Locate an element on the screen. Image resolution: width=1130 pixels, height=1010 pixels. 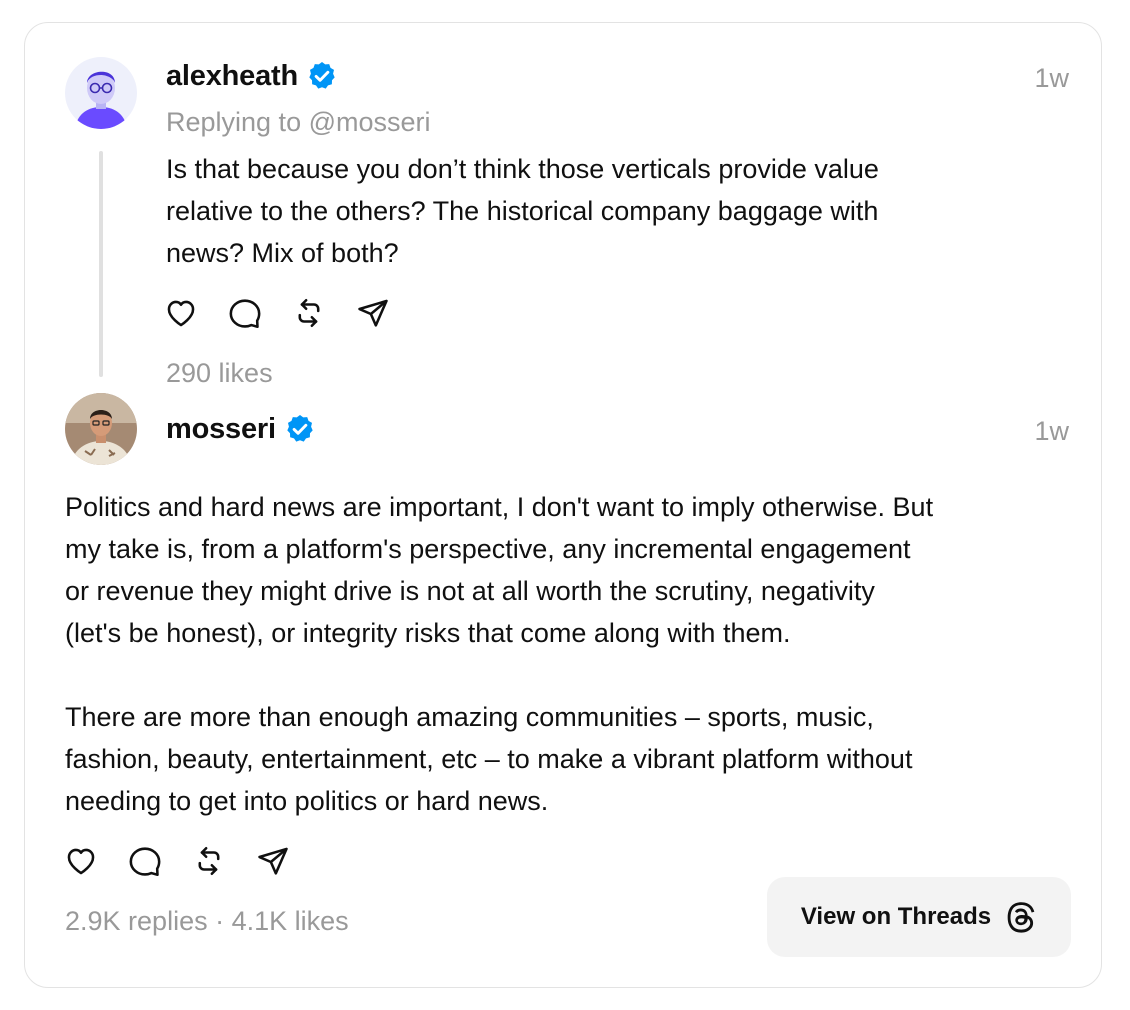
avatar-alexheath is located at coordinates (101, 93).